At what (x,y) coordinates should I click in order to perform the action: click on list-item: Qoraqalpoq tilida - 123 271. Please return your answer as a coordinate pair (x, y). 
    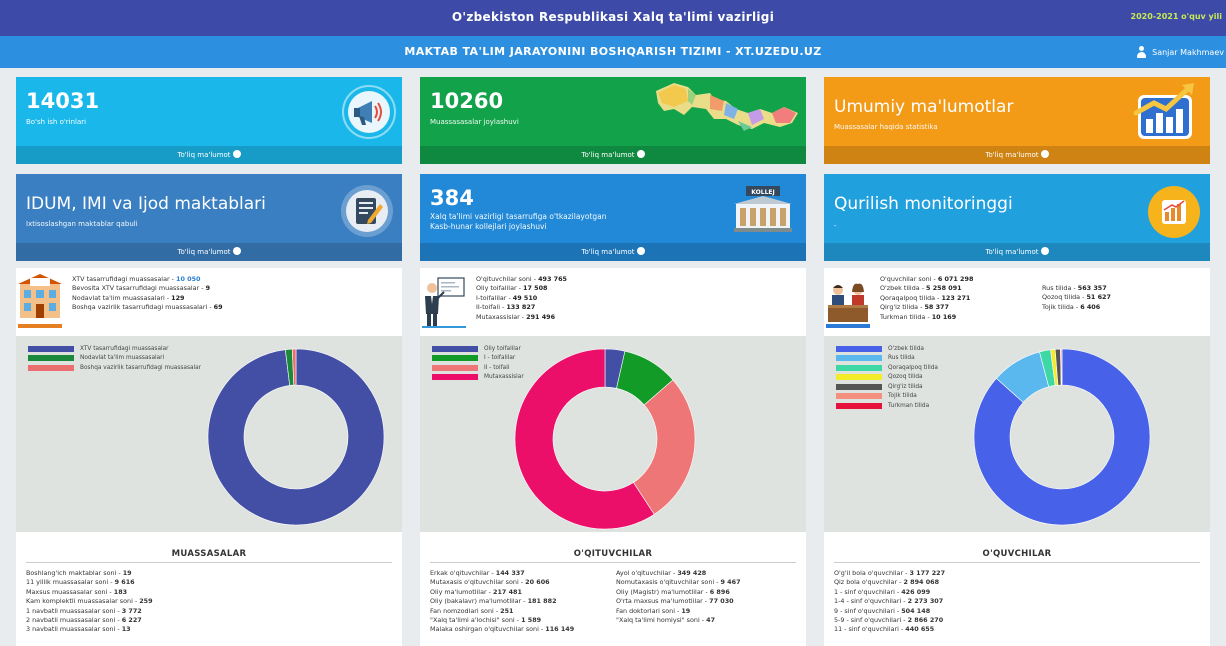
    Looking at the image, I should click on (926, 298).